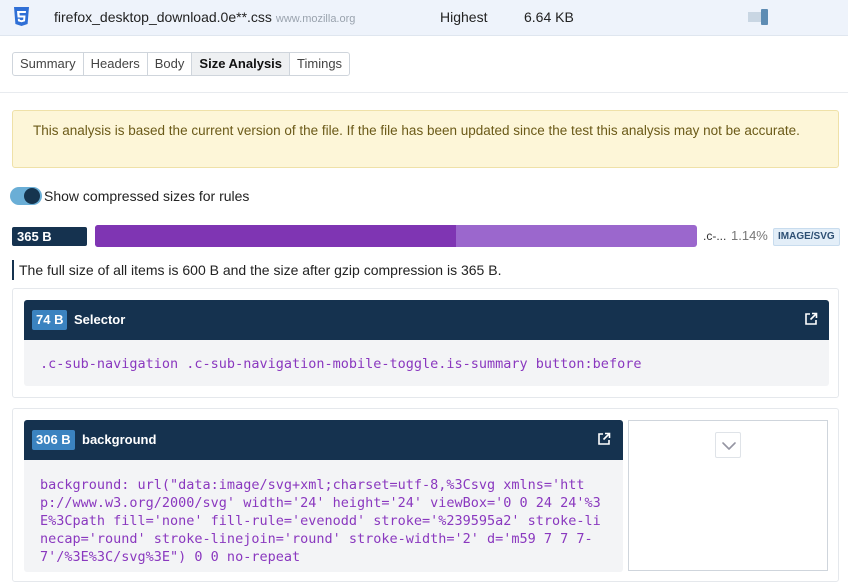 The width and height of the screenshot is (848, 588). What do you see at coordinates (100, 319) in the screenshot?
I see `selector-title: Selector` at bounding box center [100, 319].